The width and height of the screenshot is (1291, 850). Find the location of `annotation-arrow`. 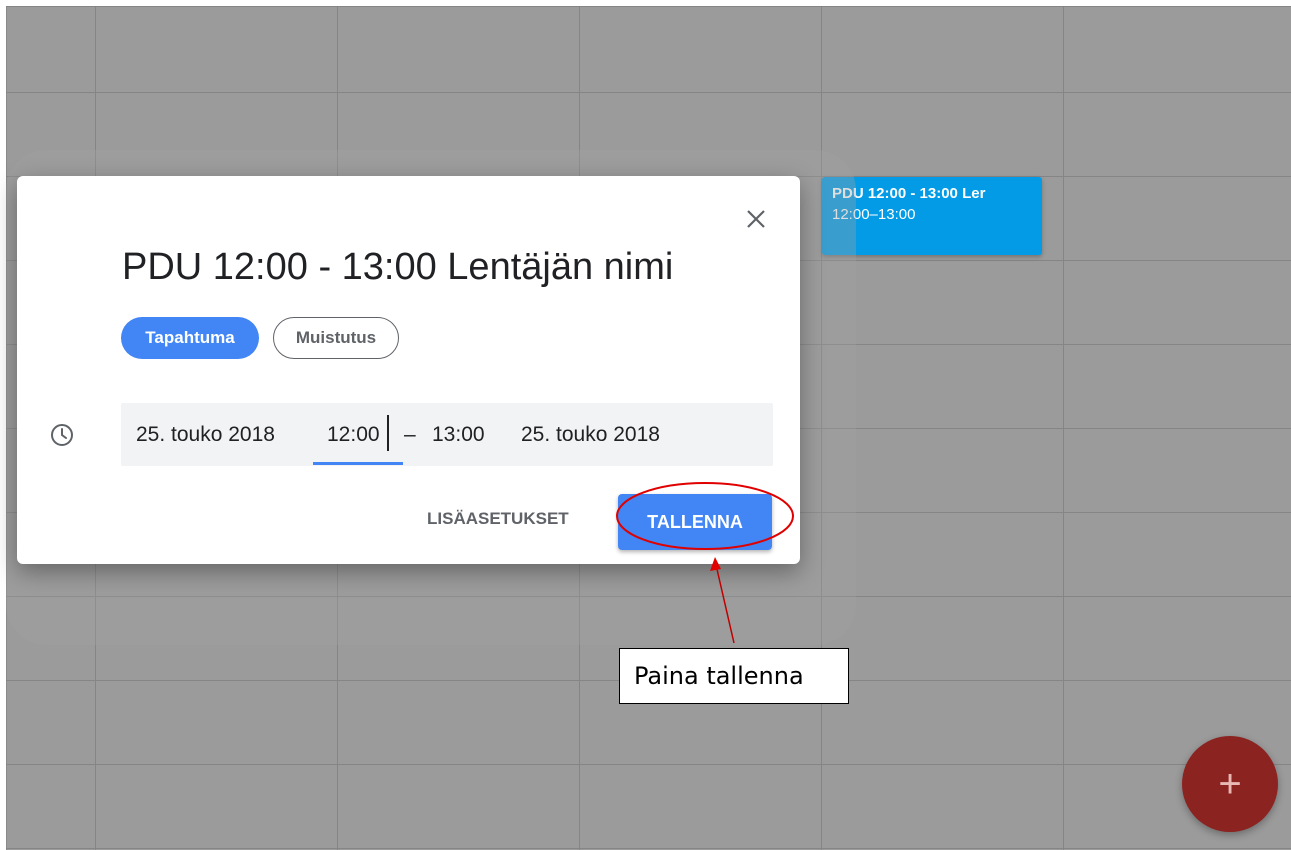

annotation-arrow is located at coordinates (722, 600).